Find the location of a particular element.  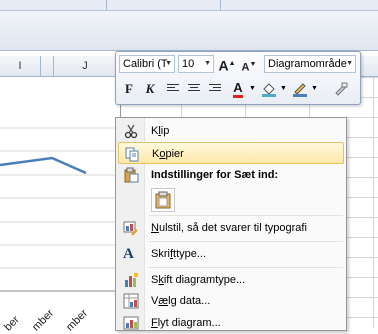

reset-style-icon is located at coordinates (130, 228).